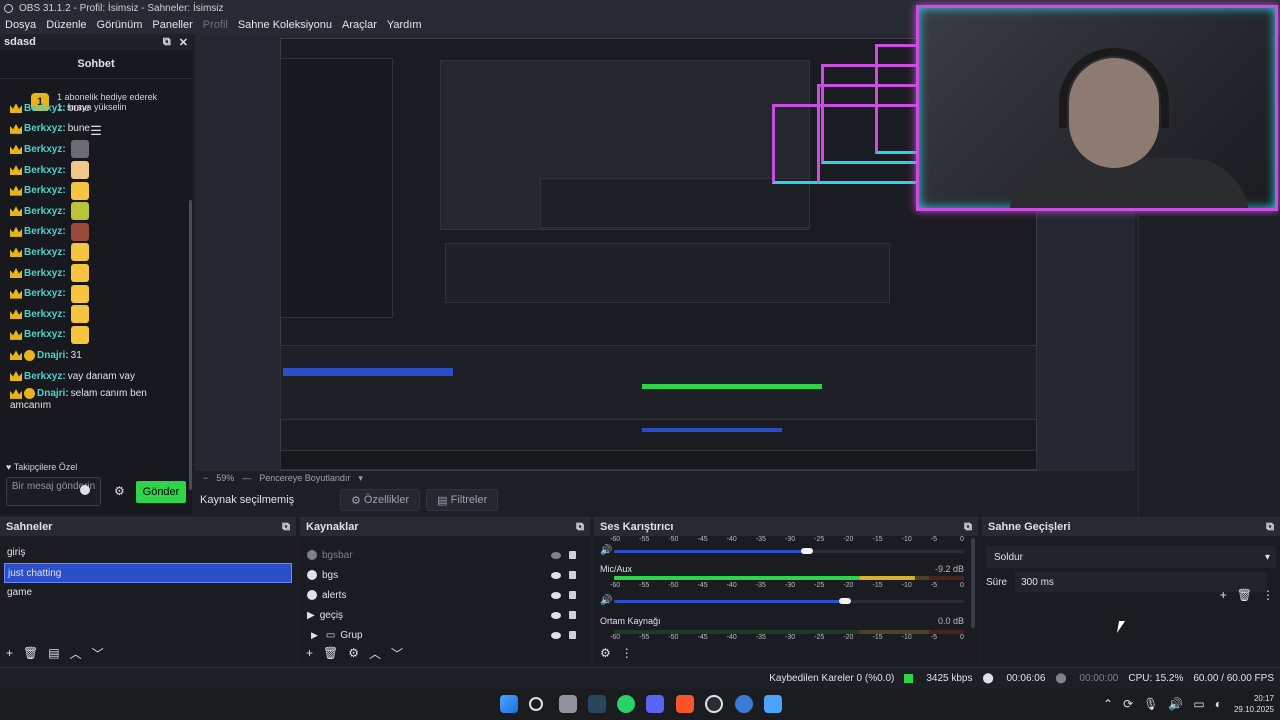 This screenshot has width=1280, height=720. I want to click on whatsapp-icon, so click(626, 704).